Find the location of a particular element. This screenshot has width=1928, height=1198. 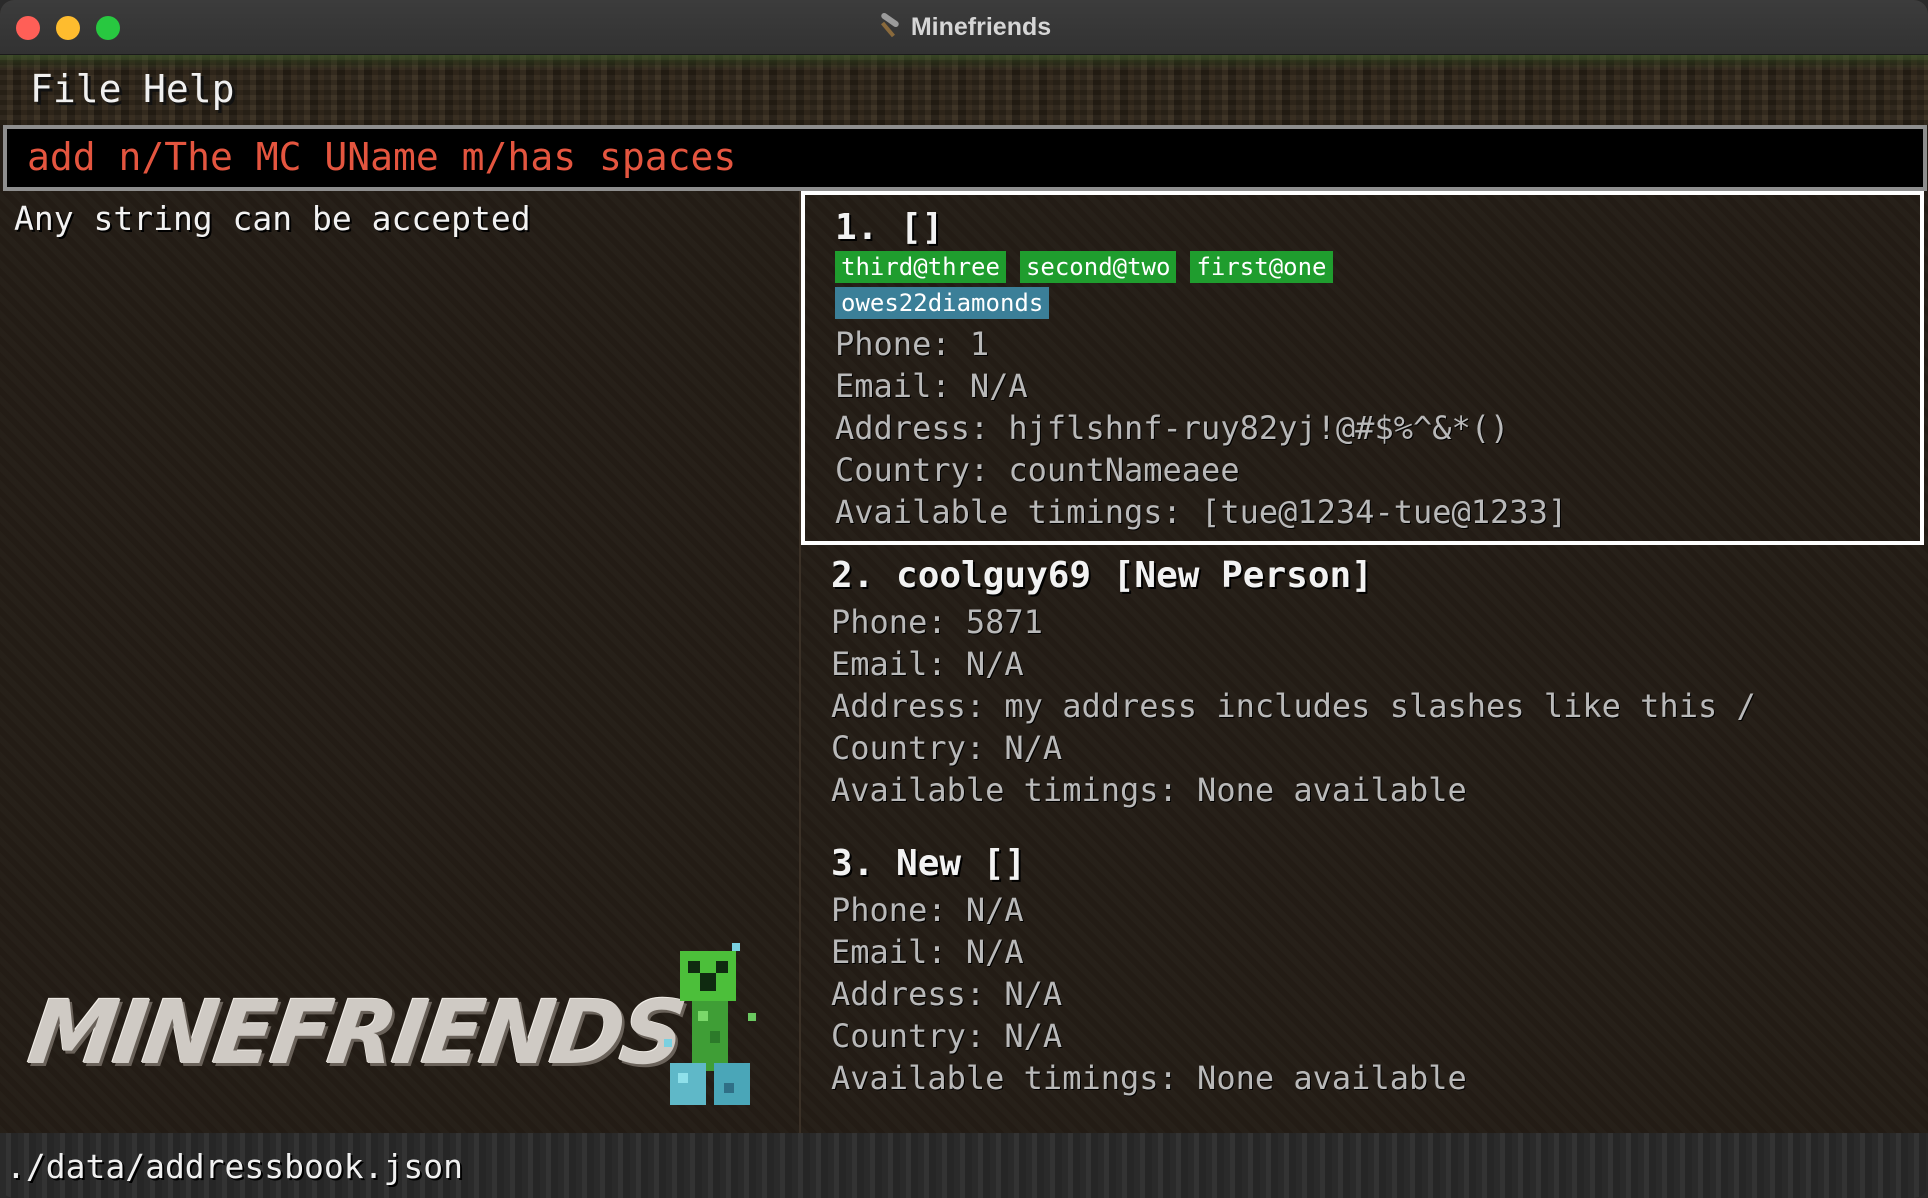

tag-row: third@three second@two first@one is located at coordinates (1084, 267).